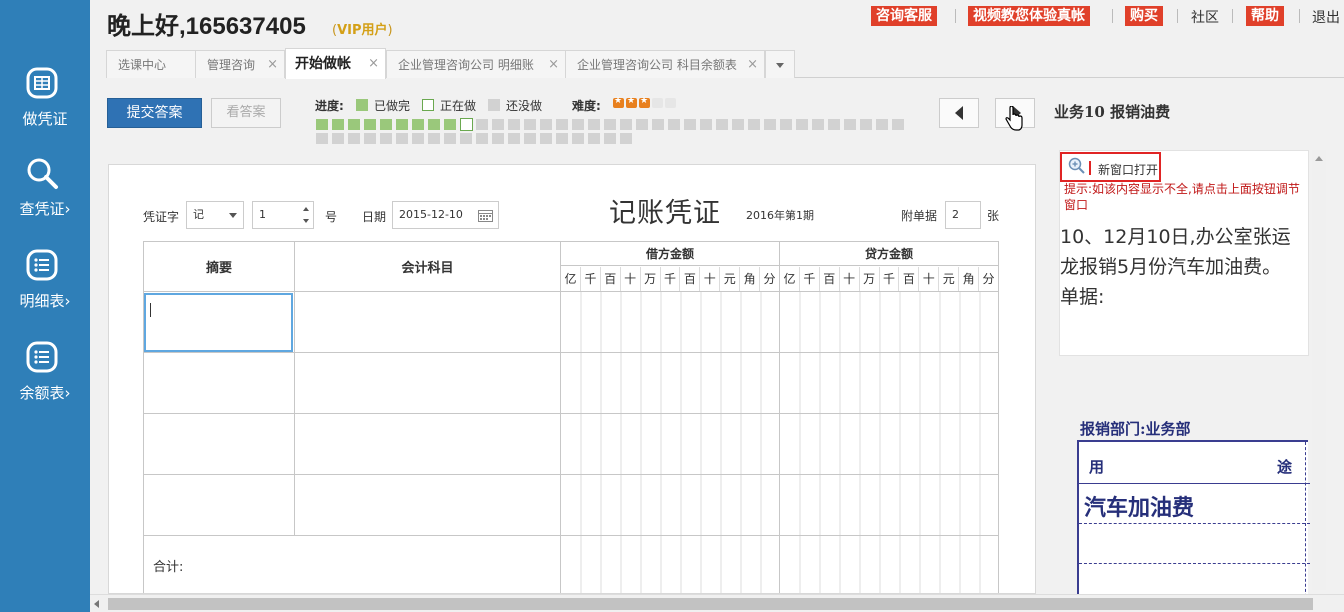 The height and width of the screenshot is (612, 1344). Describe the element at coordinates (445, 215) in the screenshot. I see `date-field: 2015-12-10` at that location.